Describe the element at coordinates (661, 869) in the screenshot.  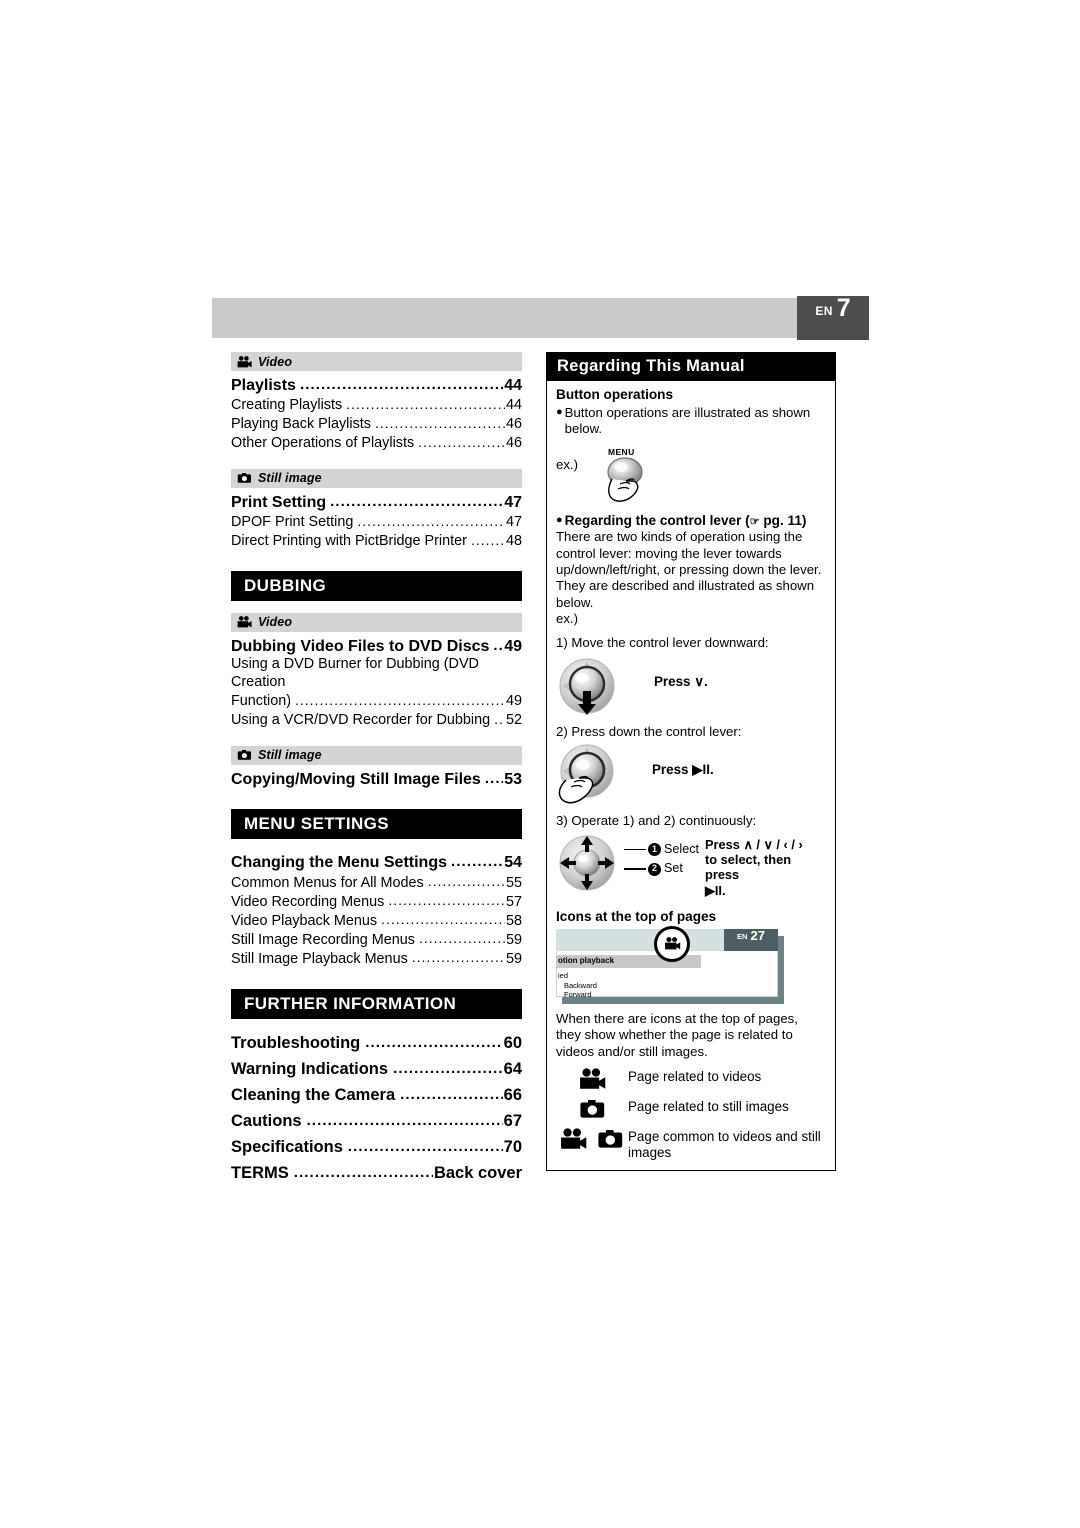
I see `callout-set: 2 Set` at that location.